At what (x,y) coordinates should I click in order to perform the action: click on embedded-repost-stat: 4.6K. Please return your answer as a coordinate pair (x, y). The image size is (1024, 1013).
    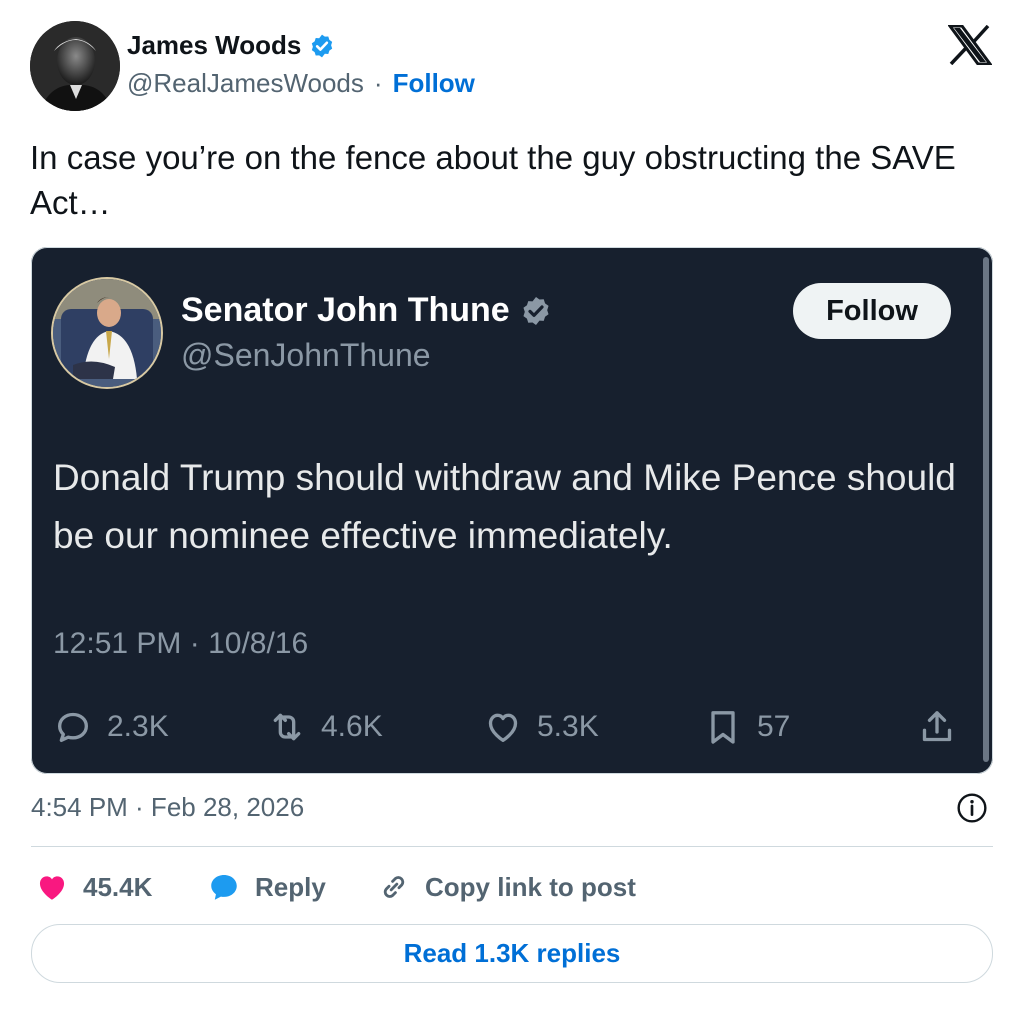
    Looking at the image, I should click on (325, 727).